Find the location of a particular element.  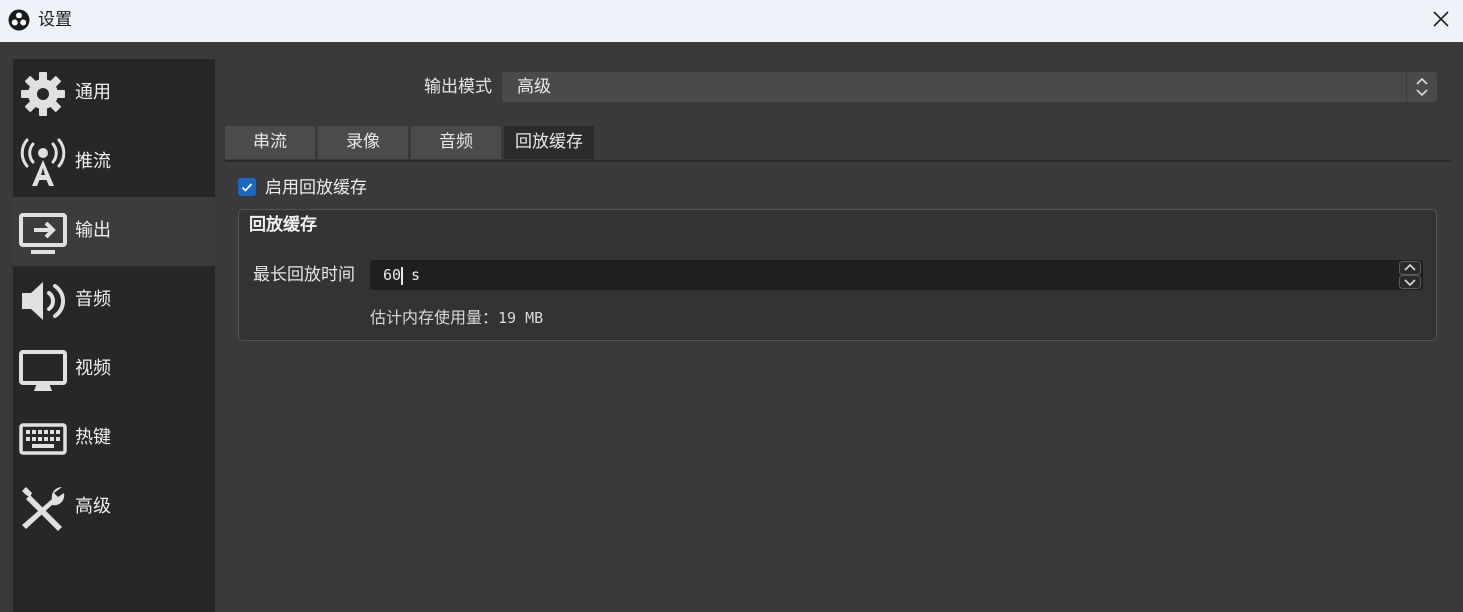

select-updown-icon is located at coordinates (1417, 87).